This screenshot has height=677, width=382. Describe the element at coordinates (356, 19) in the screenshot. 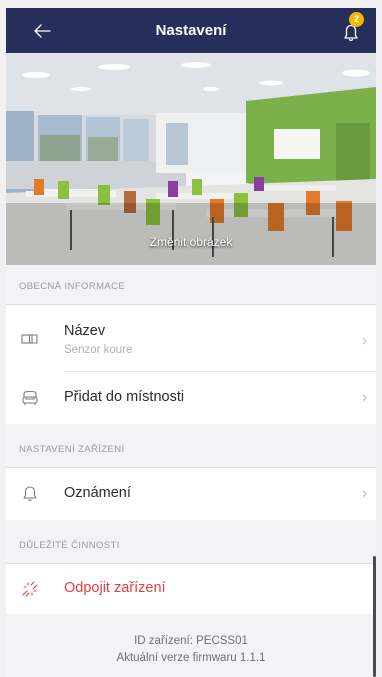

I see `notification-badge: 2` at that location.